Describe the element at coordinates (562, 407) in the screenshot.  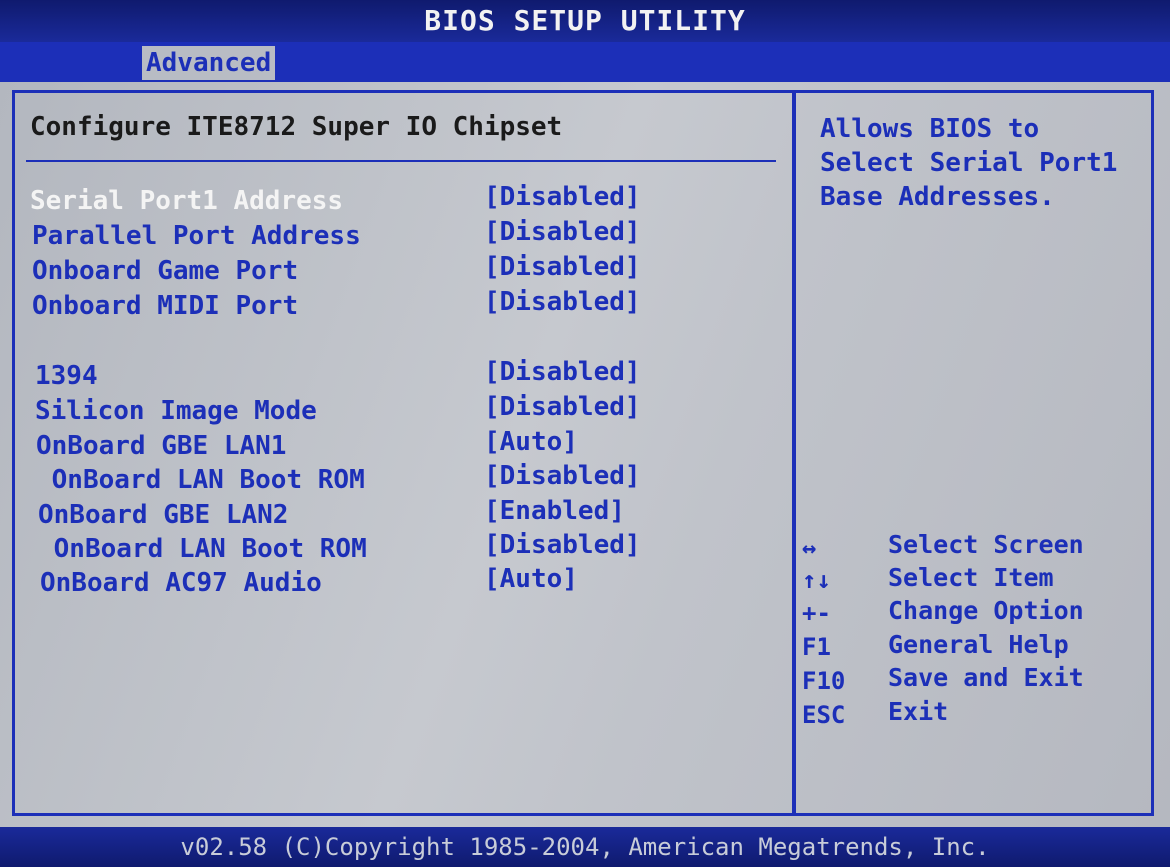
I see `setting-value-silicon-image-mode: [Disabled]` at that location.